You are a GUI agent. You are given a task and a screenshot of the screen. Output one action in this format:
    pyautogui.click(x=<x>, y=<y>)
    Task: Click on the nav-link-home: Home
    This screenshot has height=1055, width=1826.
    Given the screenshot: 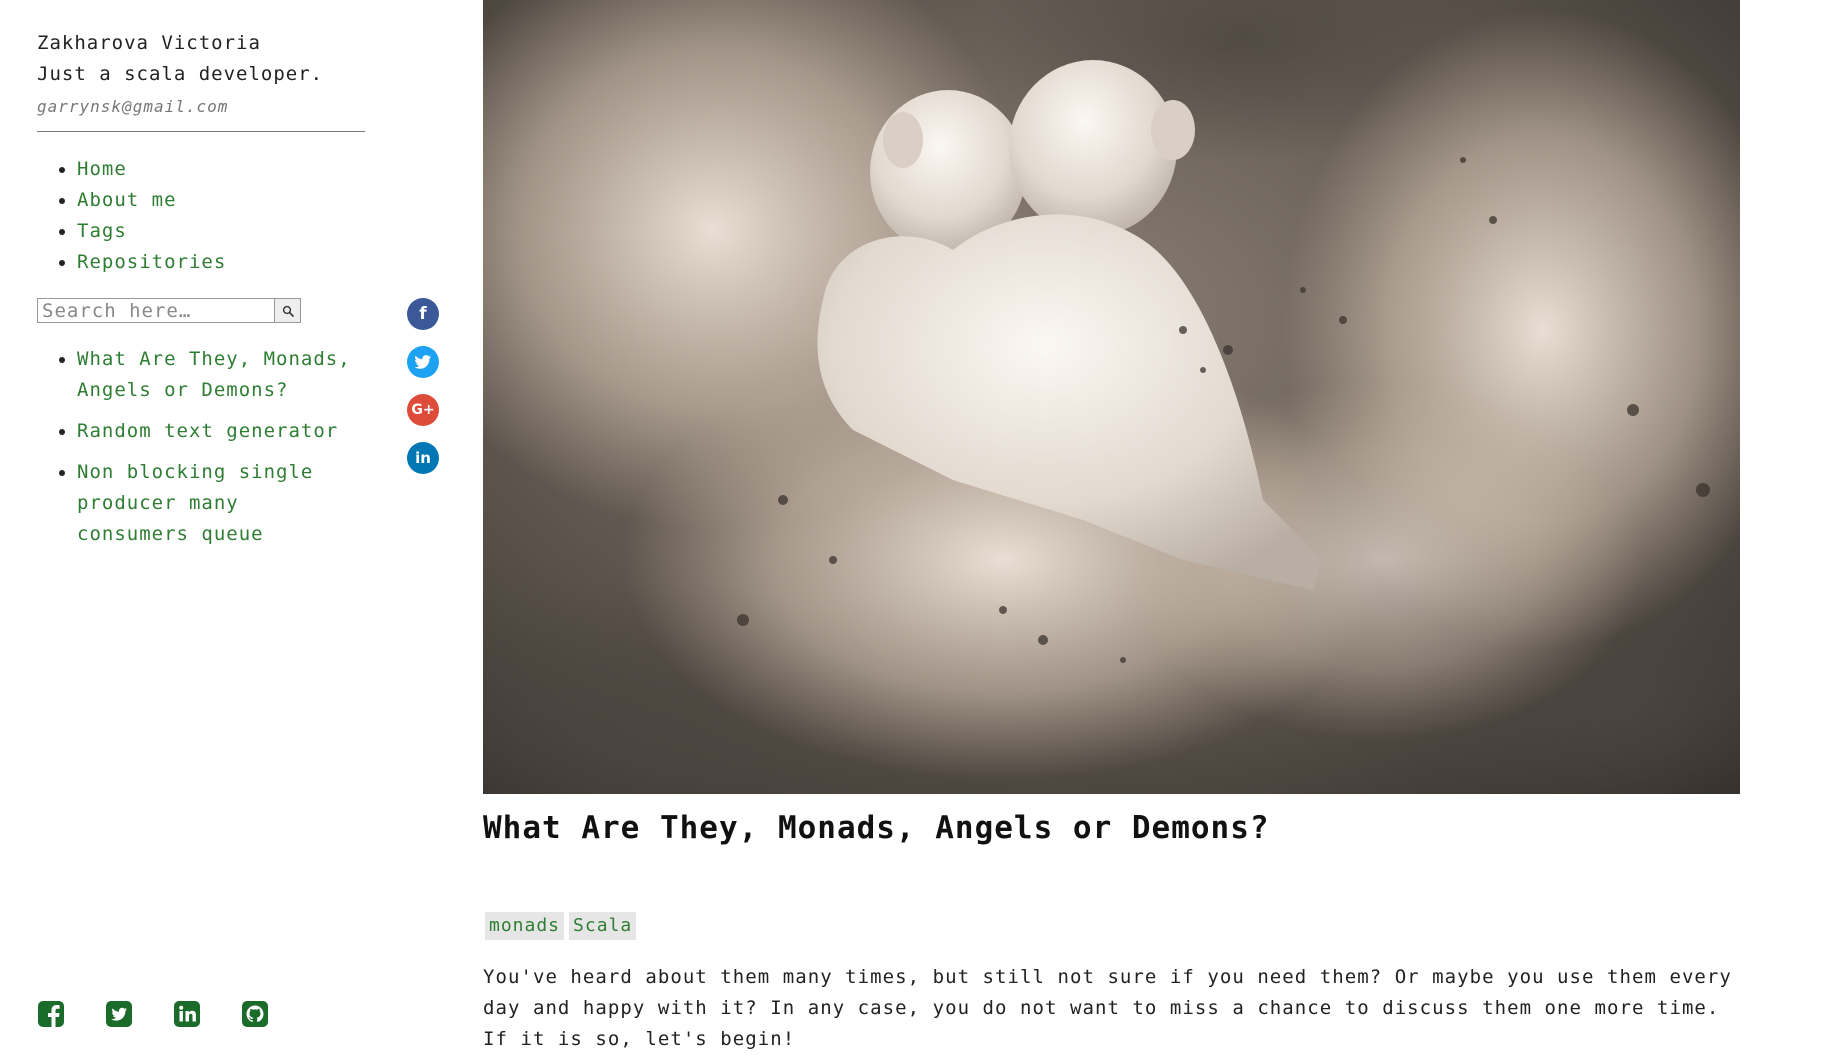 What is the action you would take?
    pyautogui.click(x=102, y=169)
    